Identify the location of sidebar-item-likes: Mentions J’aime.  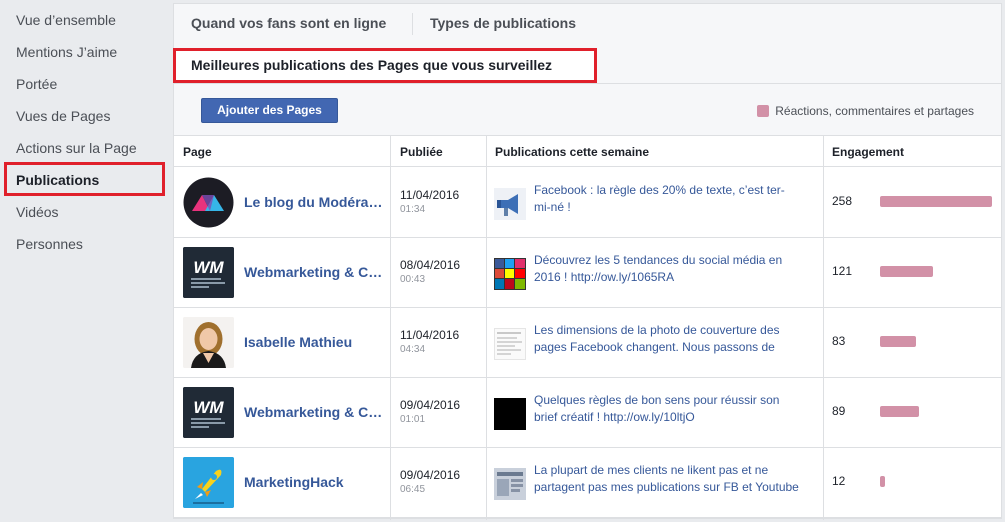
(66, 52).